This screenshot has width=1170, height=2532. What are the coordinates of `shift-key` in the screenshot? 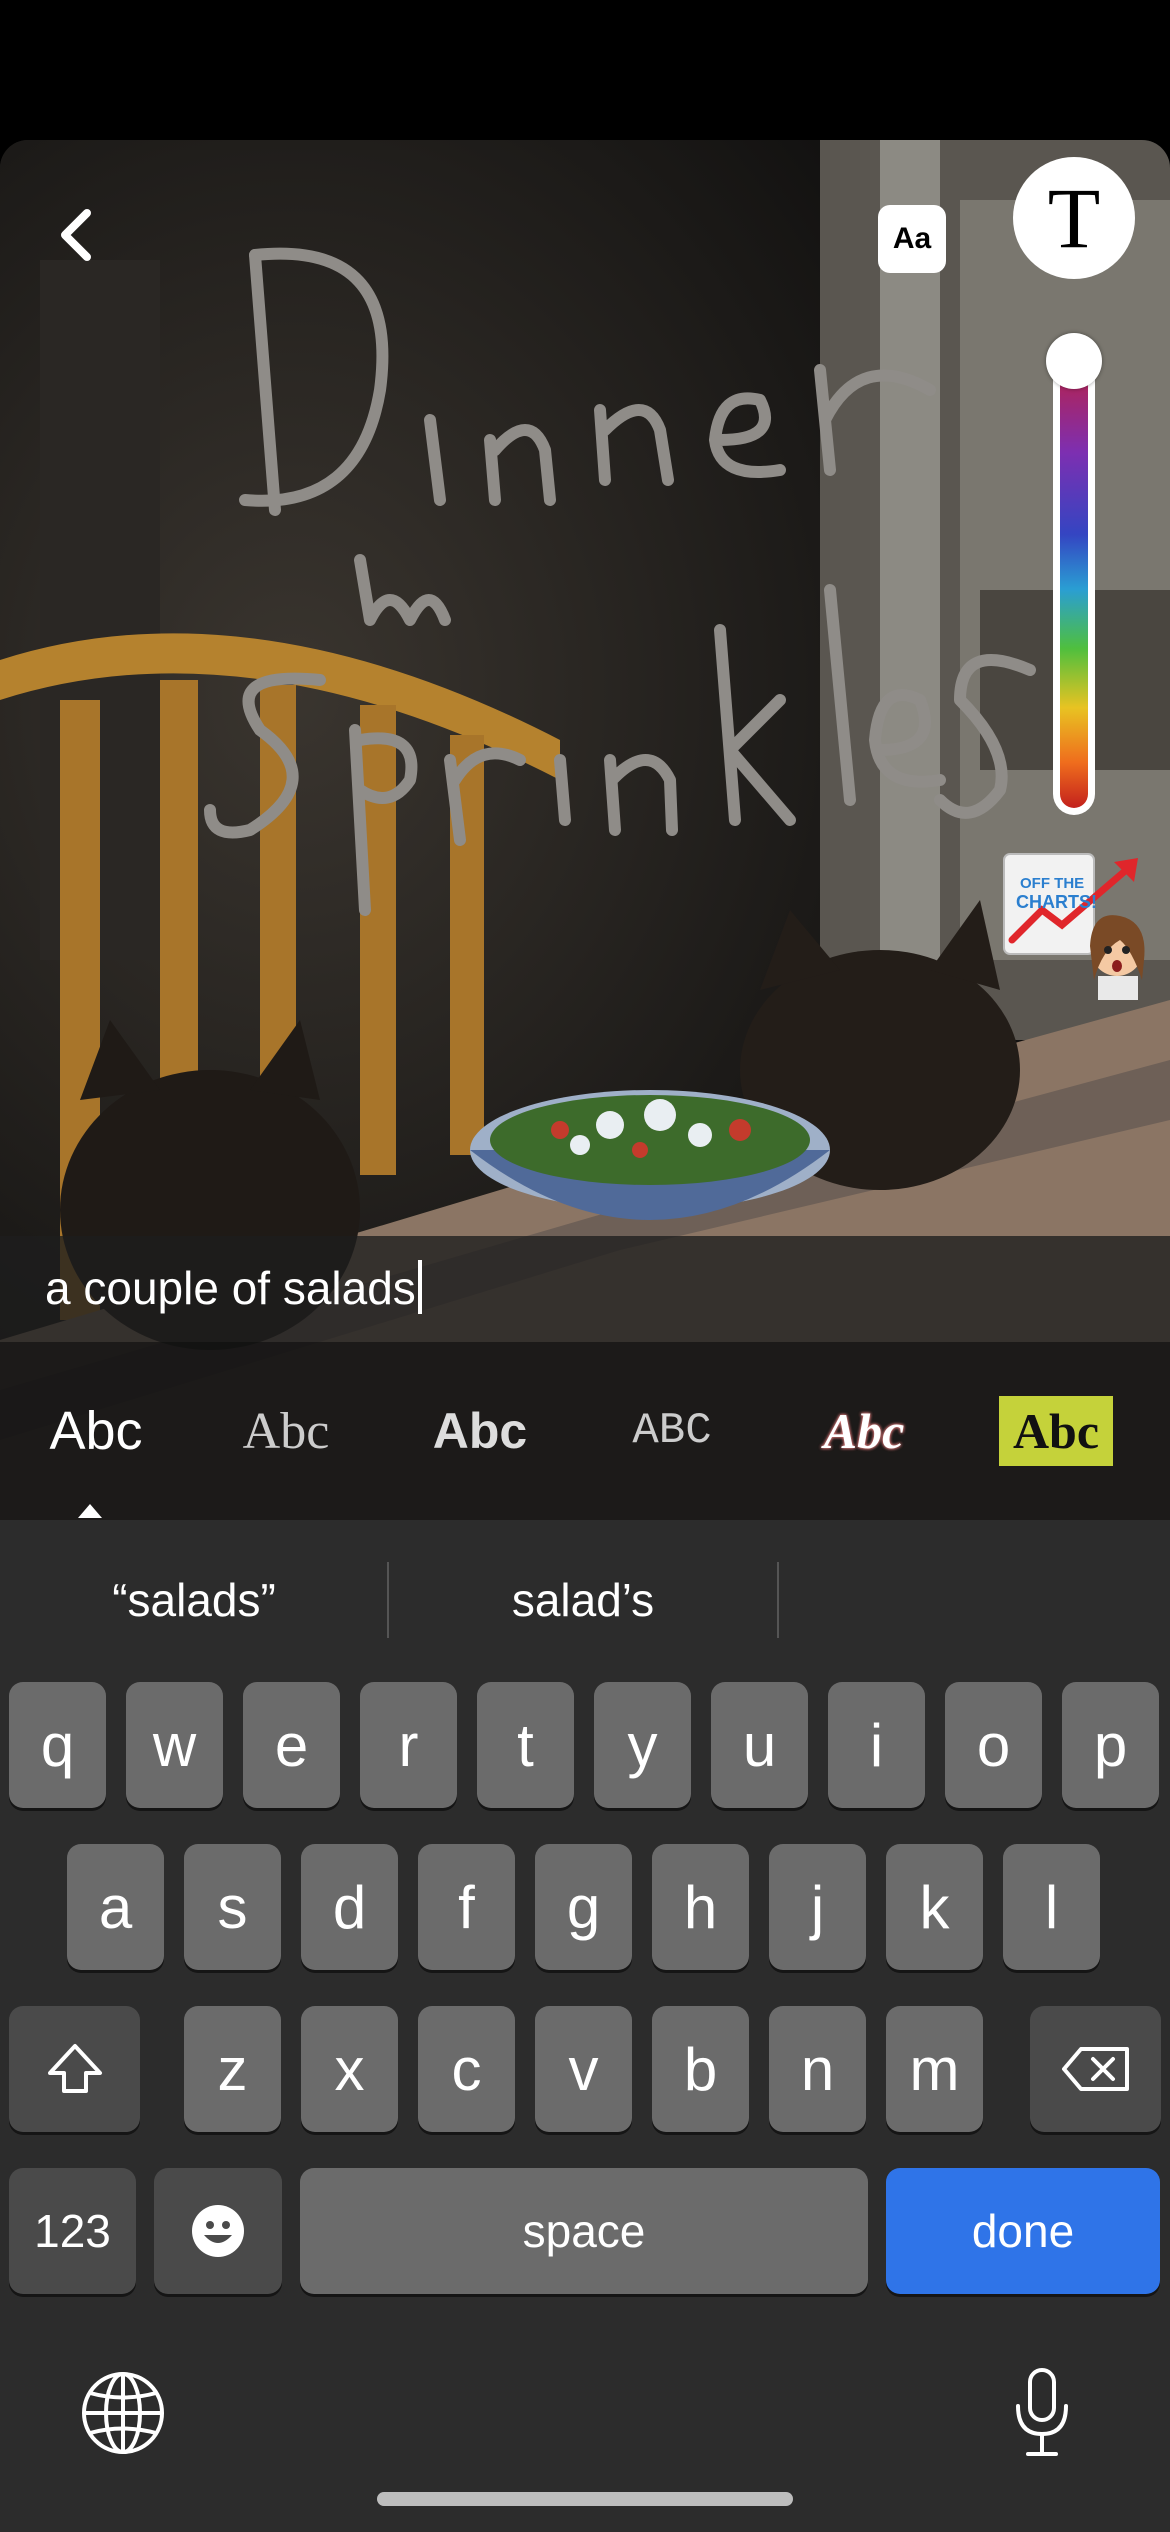 It's located at (74, 2069).